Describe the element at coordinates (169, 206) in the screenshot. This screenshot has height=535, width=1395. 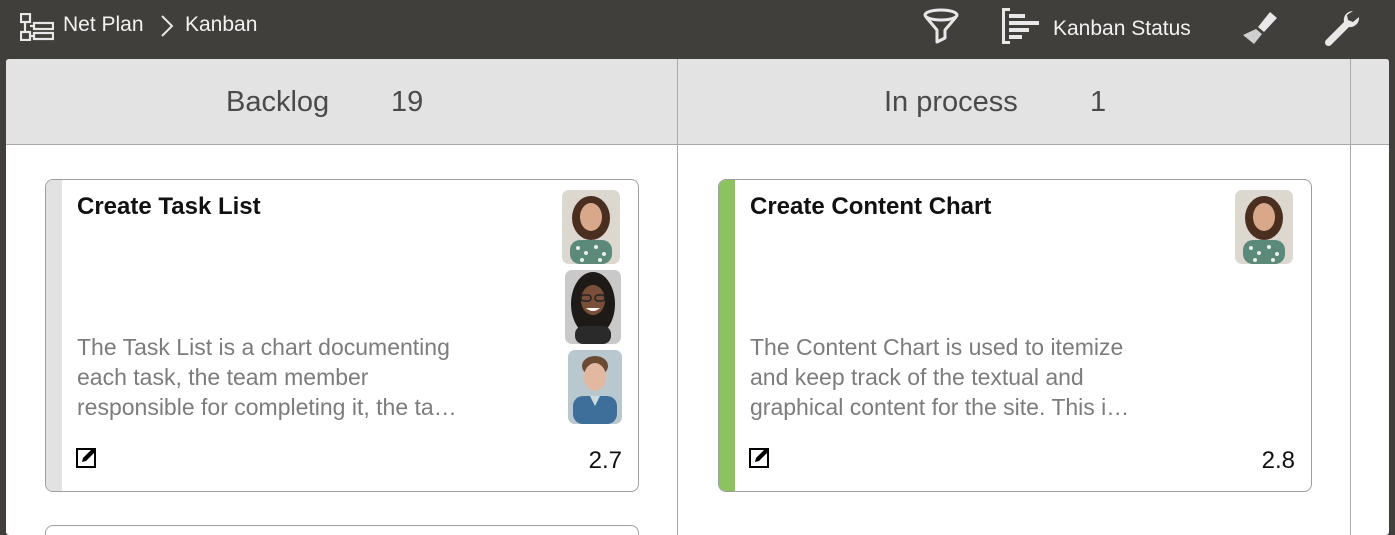
I see `card-title: Create Task List` at that location.